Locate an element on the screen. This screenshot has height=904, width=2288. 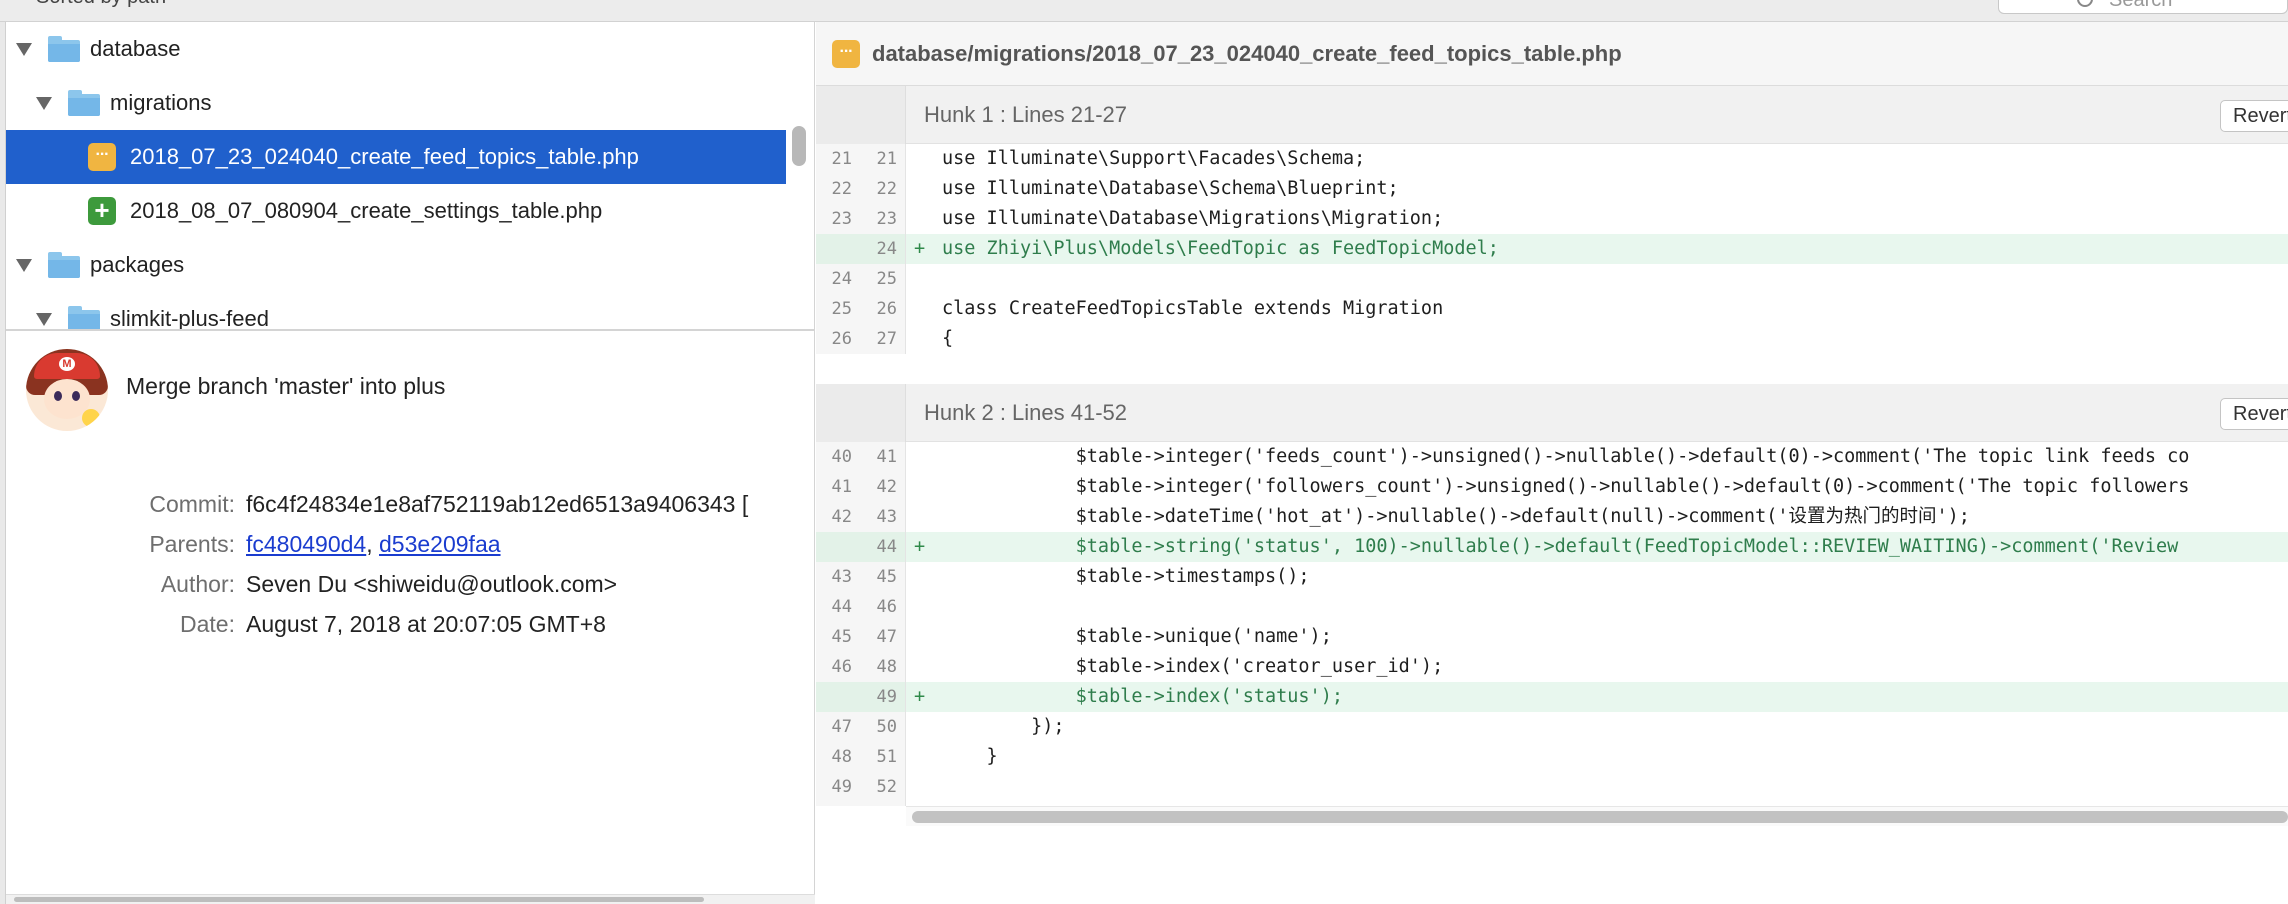
new-line-number: 45 is located at coordinates (881, 577).